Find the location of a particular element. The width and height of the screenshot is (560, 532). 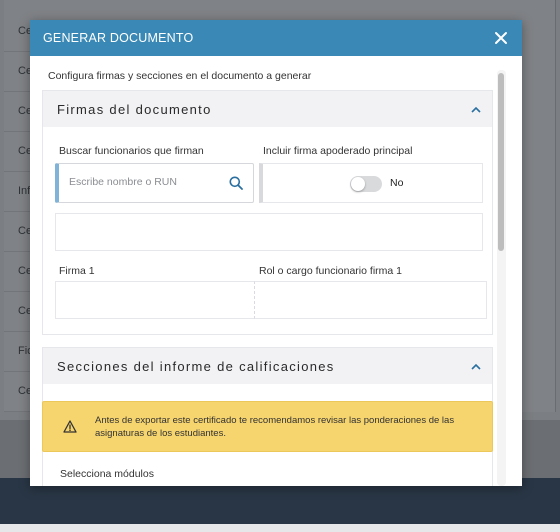

signatures-section-title: Firmas del documento is located at coordinates (134, 109).